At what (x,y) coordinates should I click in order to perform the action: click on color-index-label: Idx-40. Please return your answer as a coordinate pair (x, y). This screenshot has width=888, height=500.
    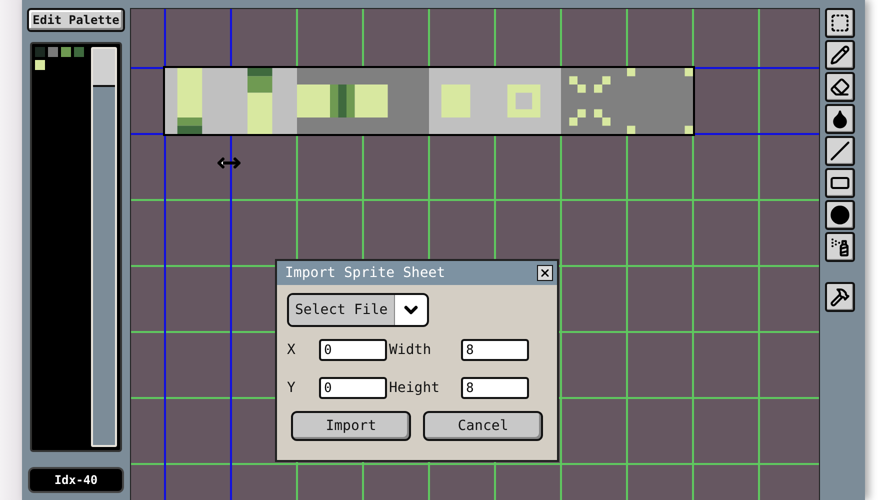
    Looking at the image, I should click on (76, 480).